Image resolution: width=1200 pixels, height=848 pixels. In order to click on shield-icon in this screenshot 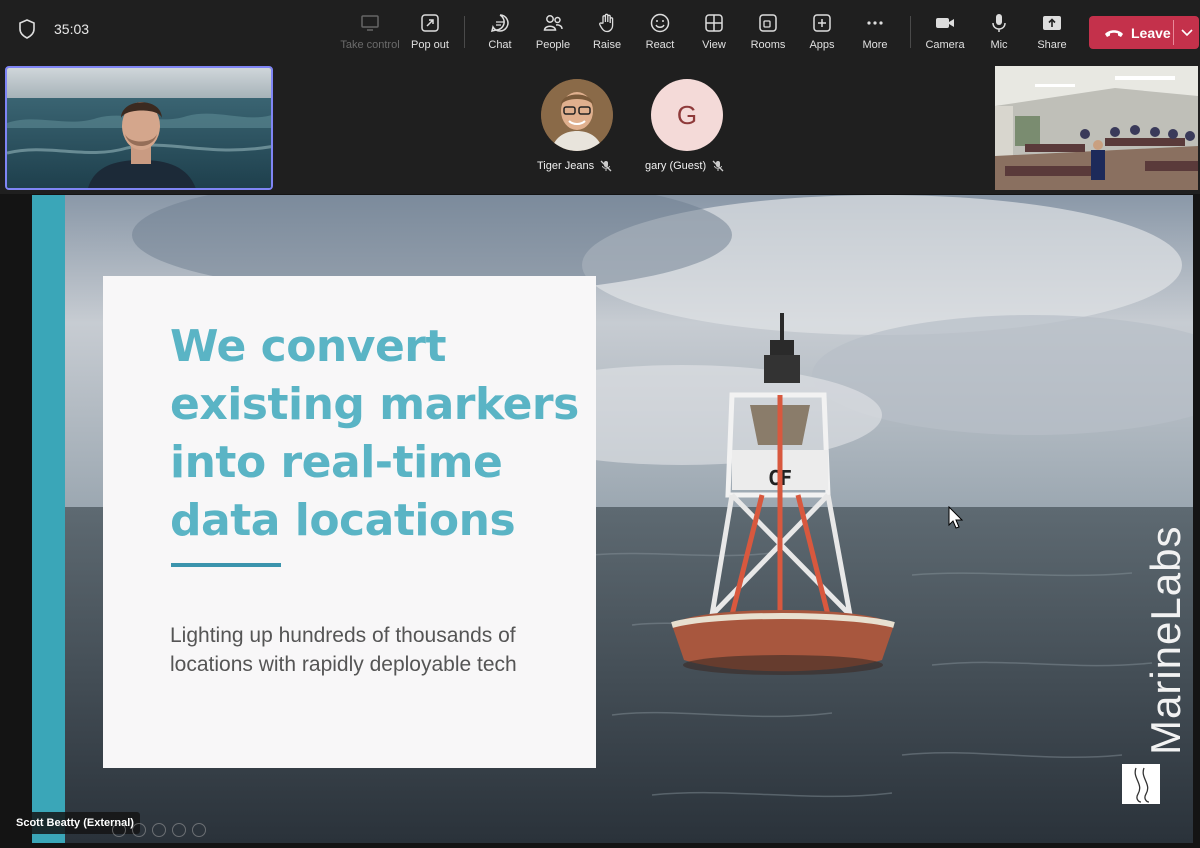, I will do `click(27, 29)`.